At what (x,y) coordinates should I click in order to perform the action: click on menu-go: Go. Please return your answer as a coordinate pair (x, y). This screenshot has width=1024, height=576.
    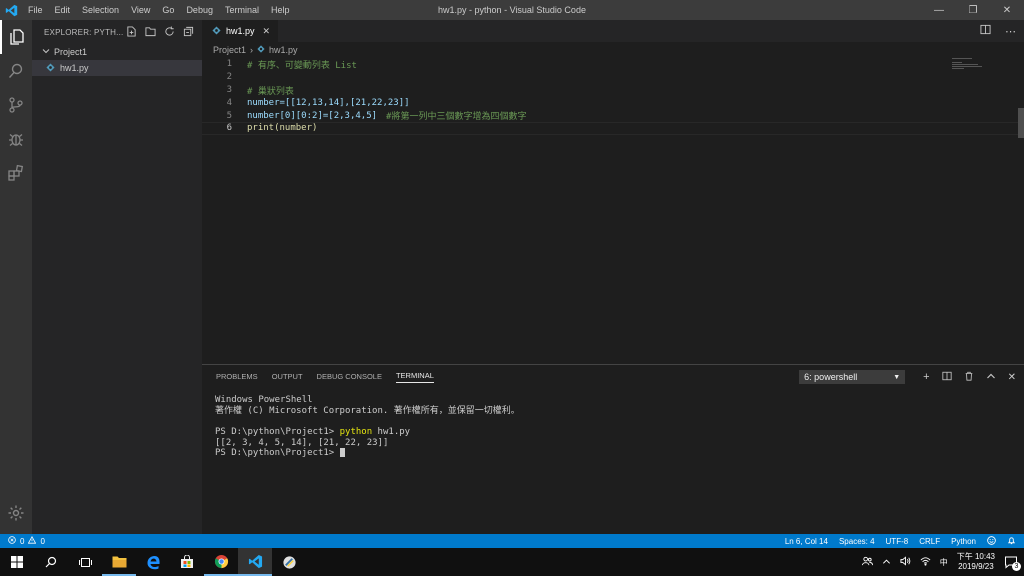
    Looking at the image, I should click on (168, 10).